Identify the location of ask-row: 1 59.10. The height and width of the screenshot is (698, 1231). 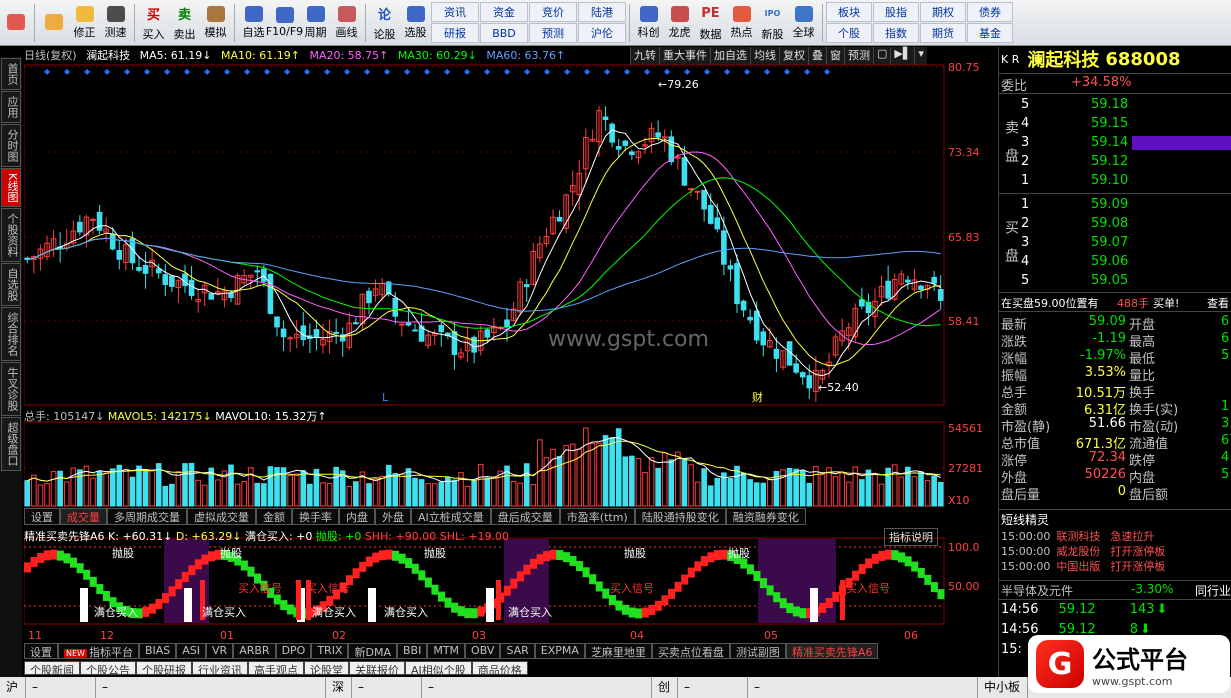
(1115, 181).